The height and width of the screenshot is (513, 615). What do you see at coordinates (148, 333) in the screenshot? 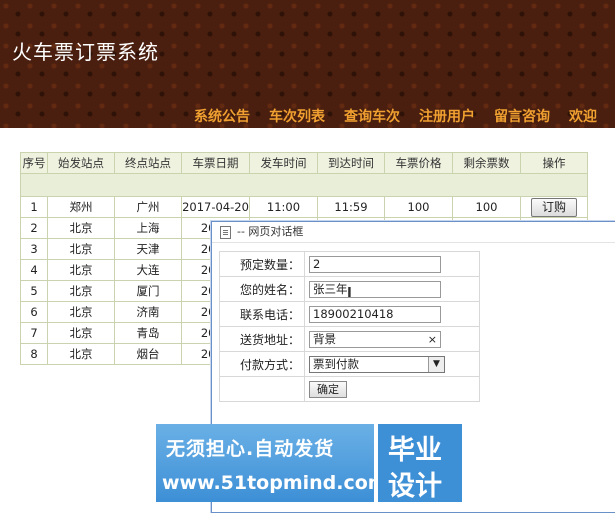
I see `cell-destination: 青岛` at bounding box center [148, 333].